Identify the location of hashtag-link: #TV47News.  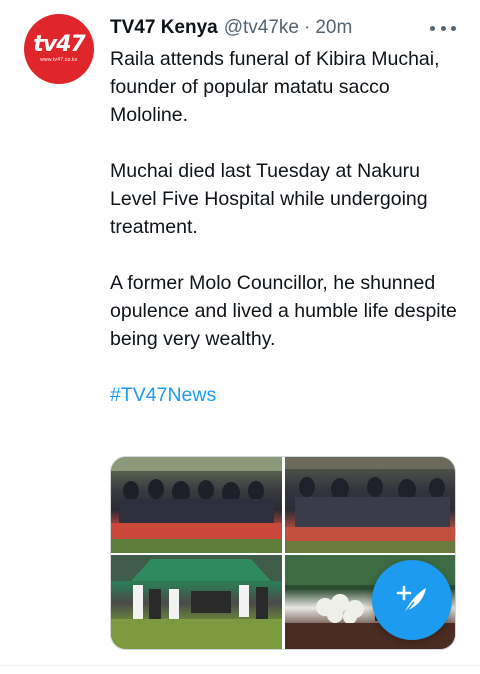
(163, 395).